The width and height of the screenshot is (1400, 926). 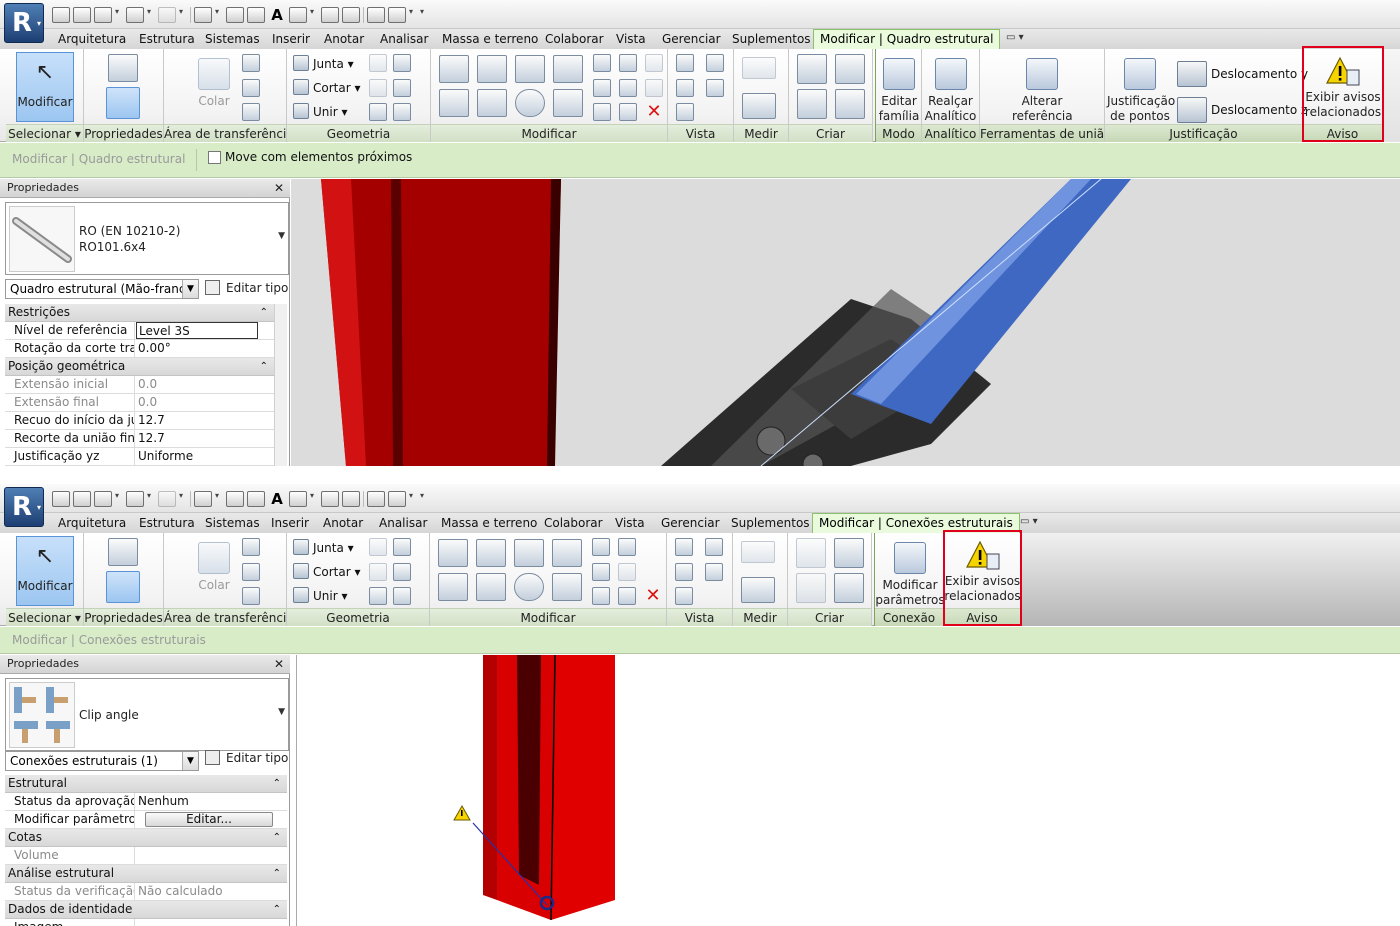 I want to click on create-similar-icon, so click(x=849, y=553).